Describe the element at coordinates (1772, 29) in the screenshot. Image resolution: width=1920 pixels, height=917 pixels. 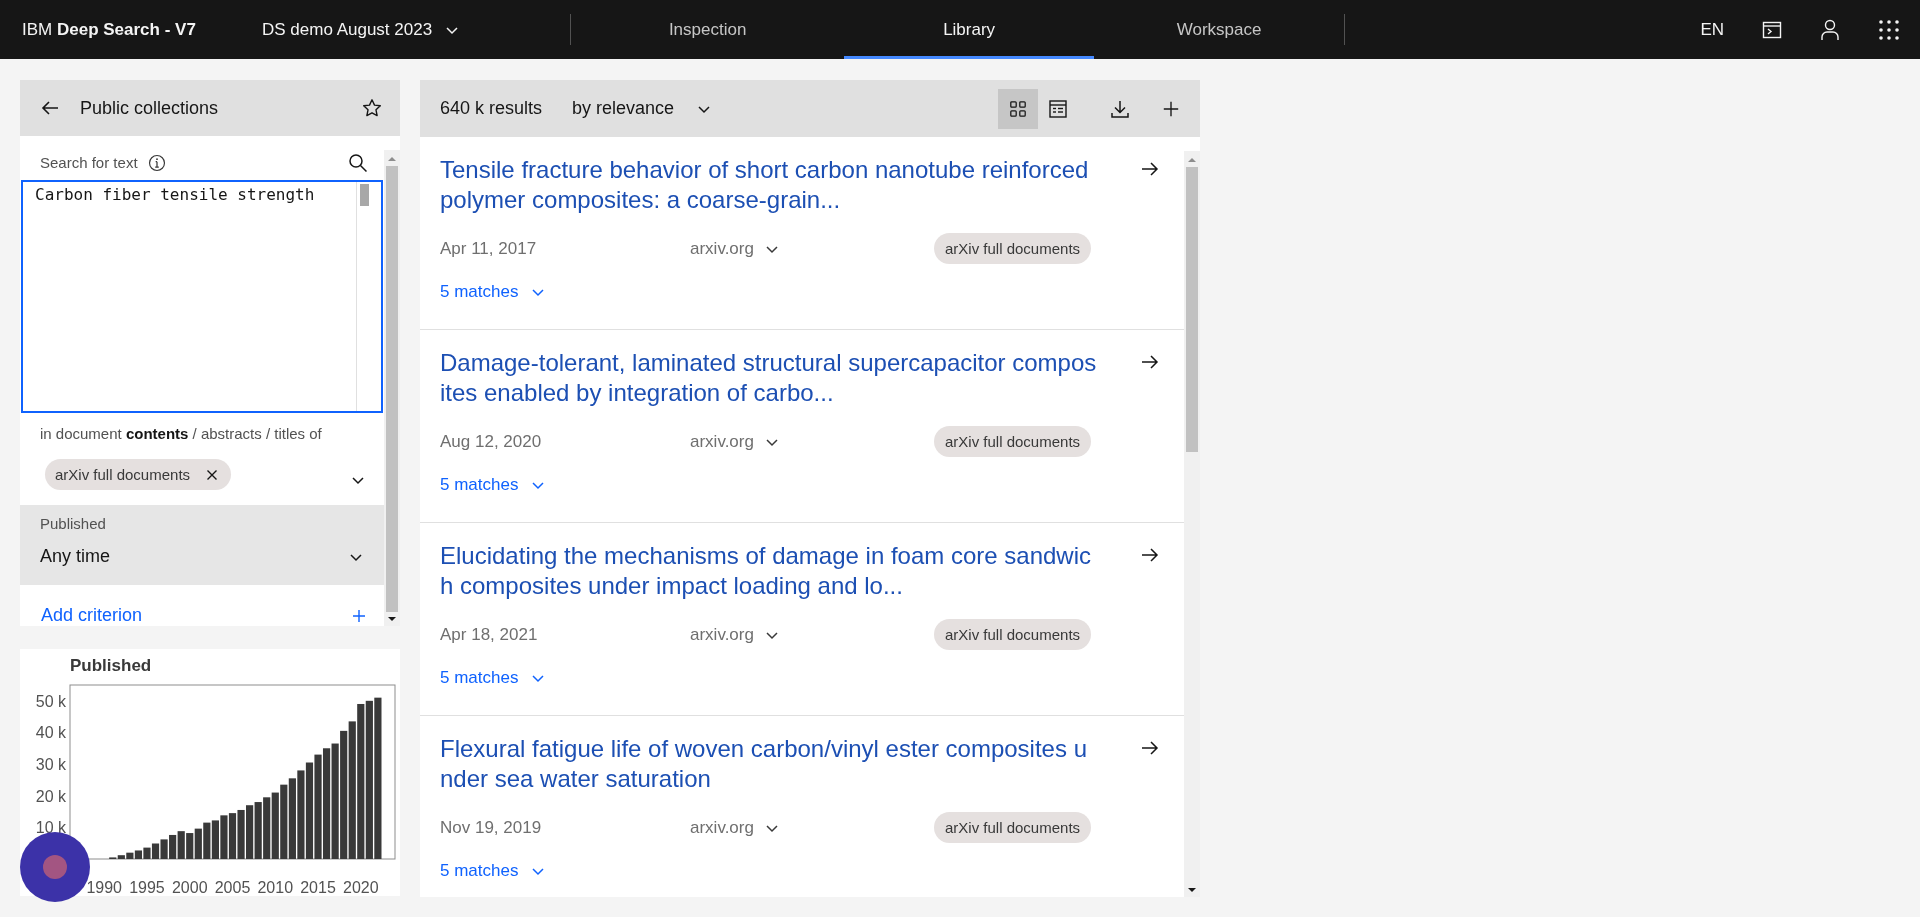
I see `terminal-icon` at that location.